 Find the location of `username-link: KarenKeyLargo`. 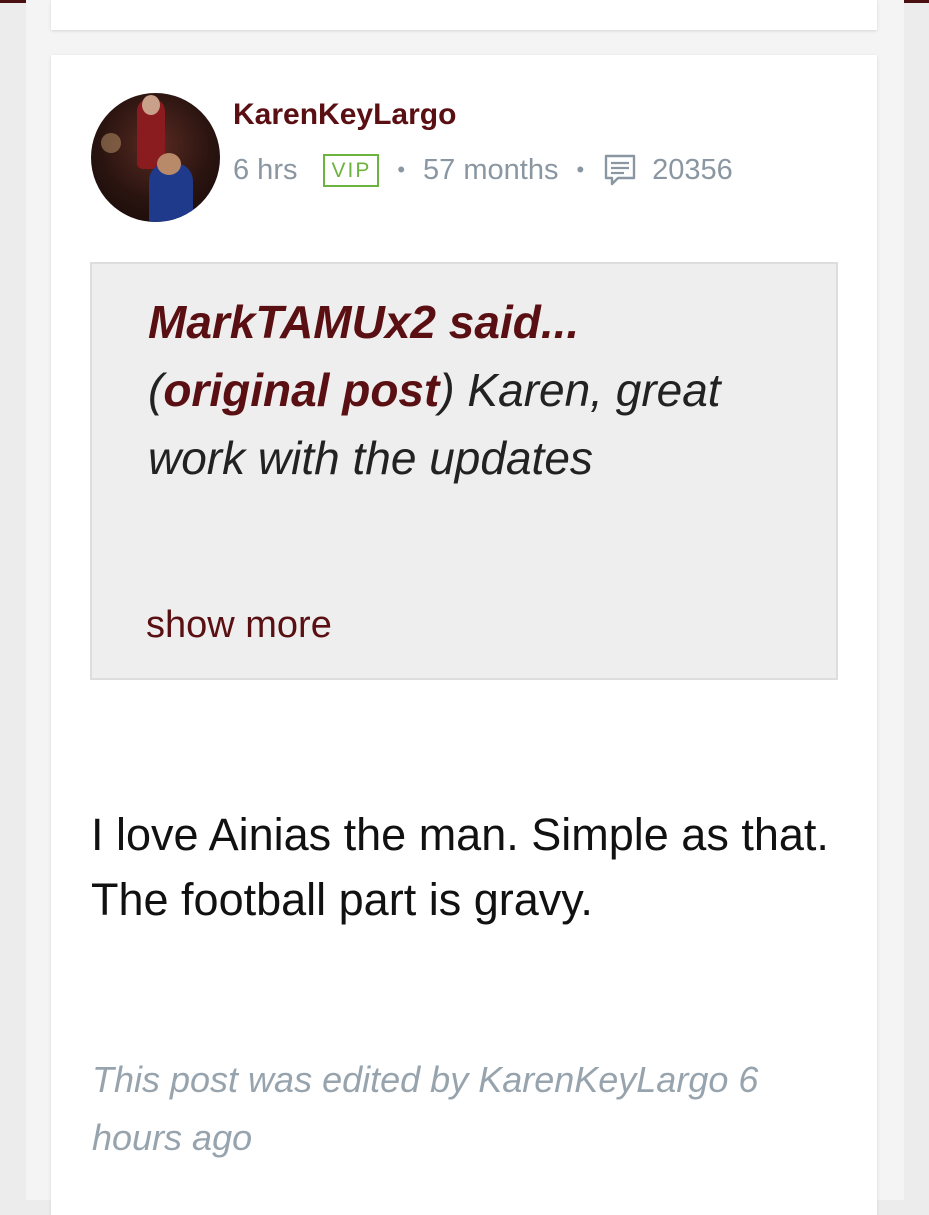

username-link: KarenKeyLargo is located at coordinates (344, 115).